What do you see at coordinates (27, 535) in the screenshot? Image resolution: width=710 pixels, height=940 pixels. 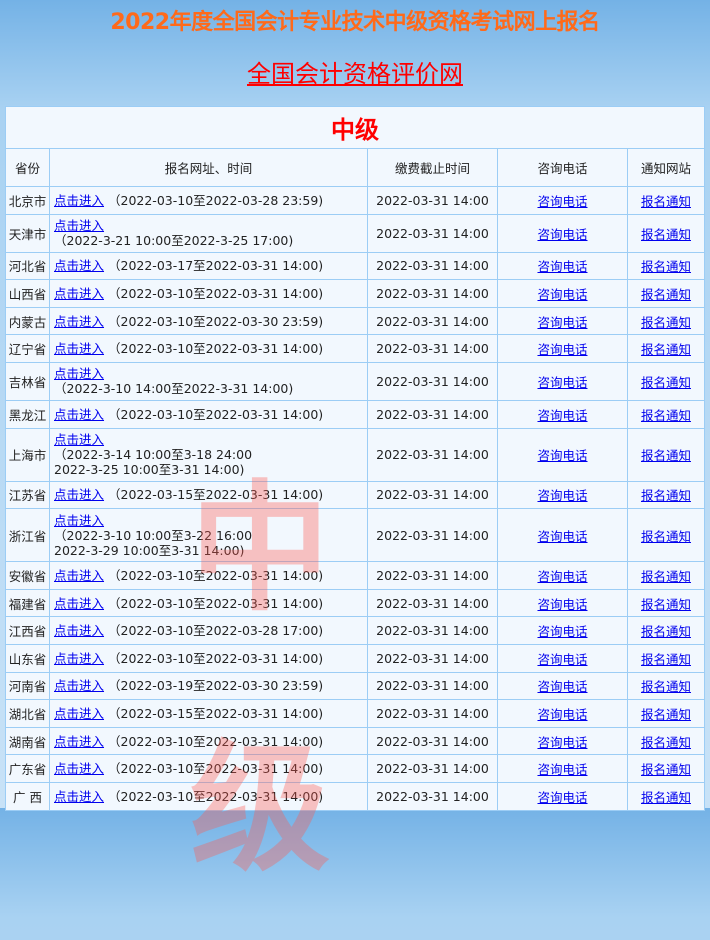 I see `province: 浙江省` at bounding box center [27, 535].